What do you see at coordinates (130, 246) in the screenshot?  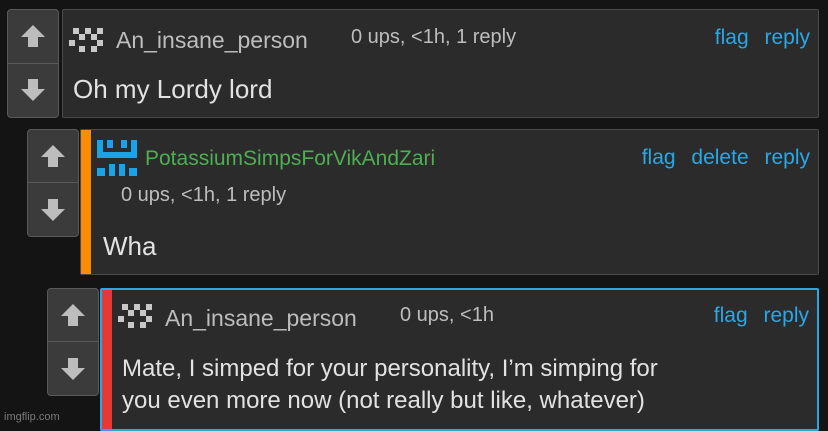 I see `comment-text: Wha` at bounding box center [130, 246].